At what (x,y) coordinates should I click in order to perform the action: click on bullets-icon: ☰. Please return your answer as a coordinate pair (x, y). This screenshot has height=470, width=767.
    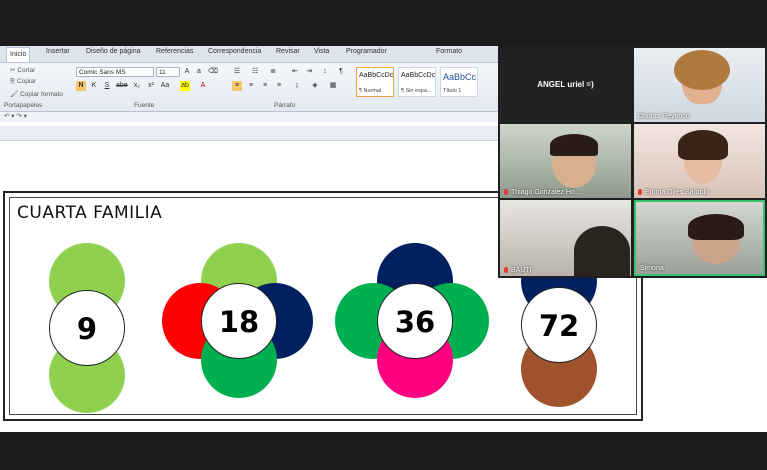
    Looking at the image, I should click on (237, 72).